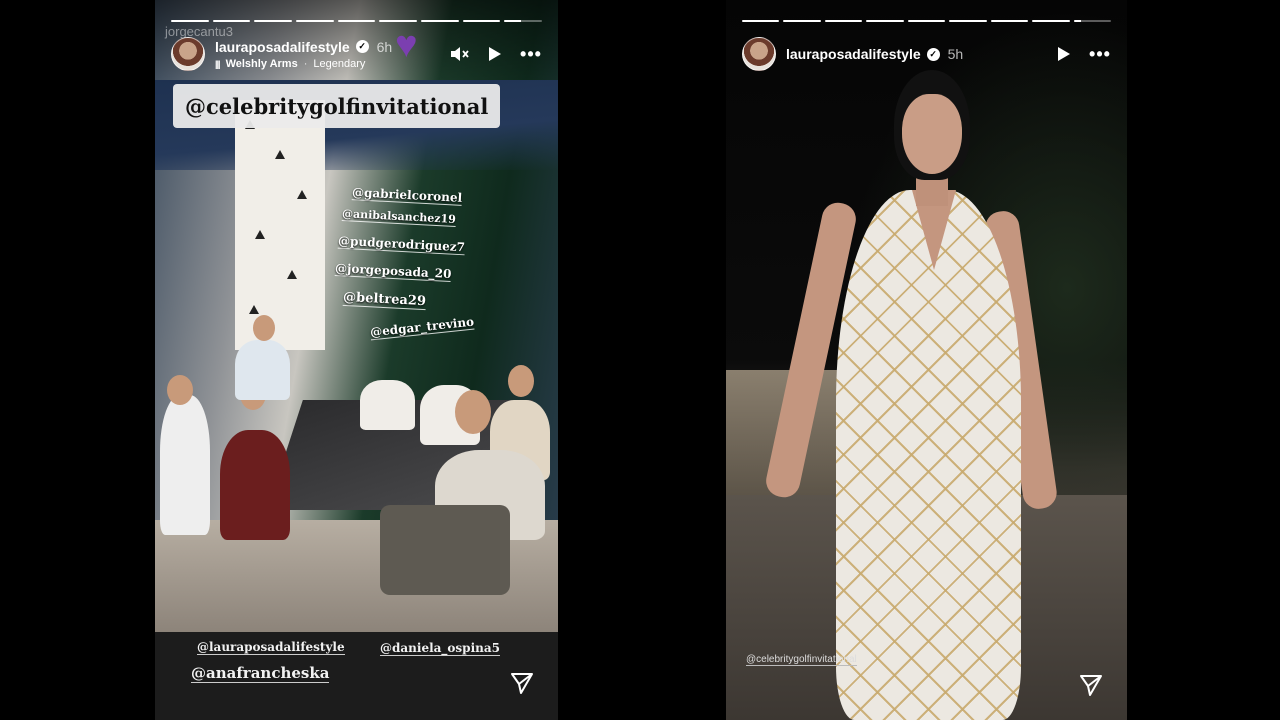 This screenshot has width=1280, height=720. I want to click on footer-mention: @lauraposadalifestyle, so click(271, 647).